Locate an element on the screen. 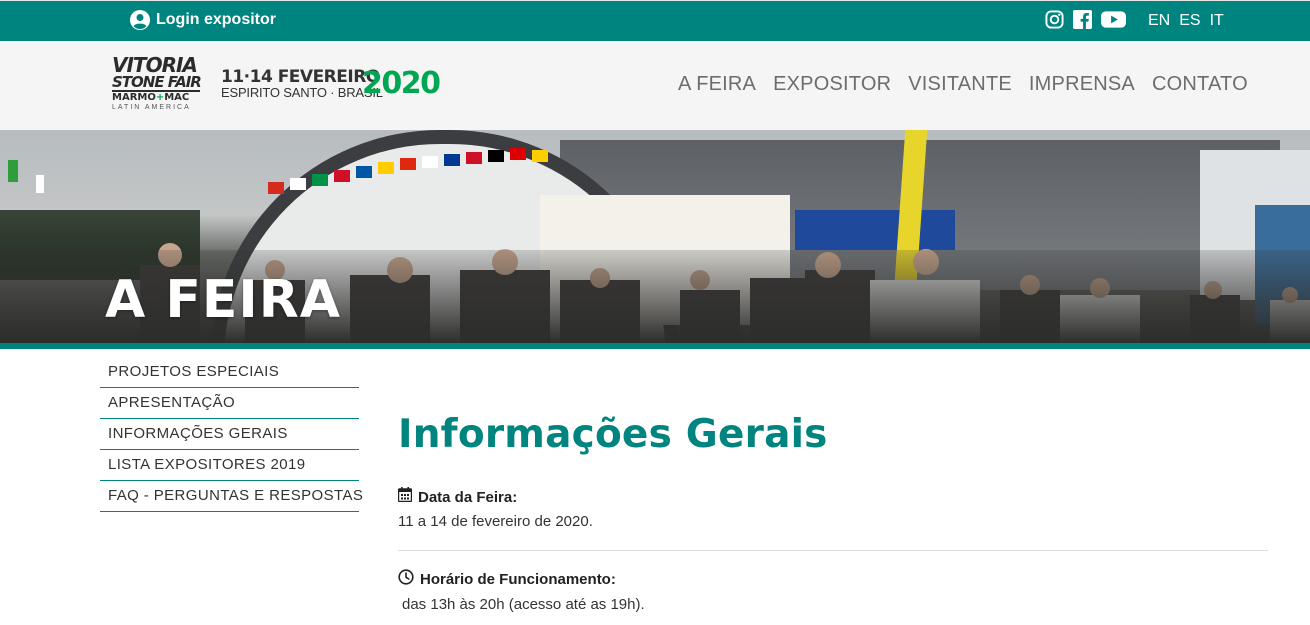 This screenshot has width=1310, height=625. side-menu-item-projetos-especiais: PROJETOS ESPECIAIS is located at coordinates (229, 372).